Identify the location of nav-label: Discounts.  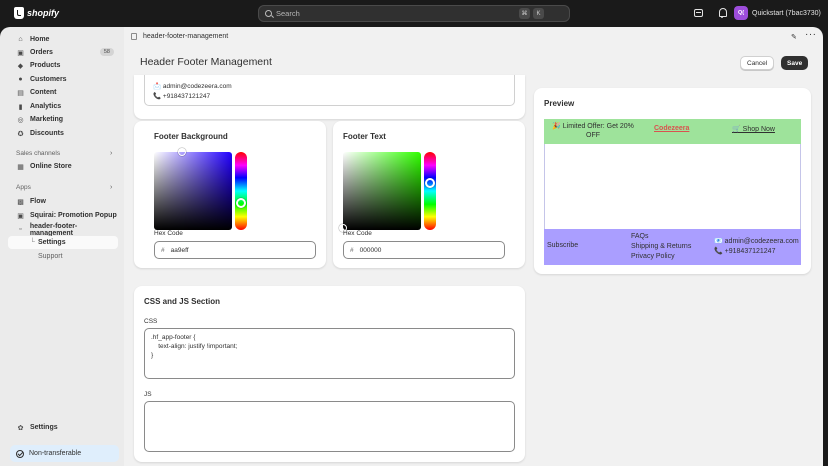
(47, 133).